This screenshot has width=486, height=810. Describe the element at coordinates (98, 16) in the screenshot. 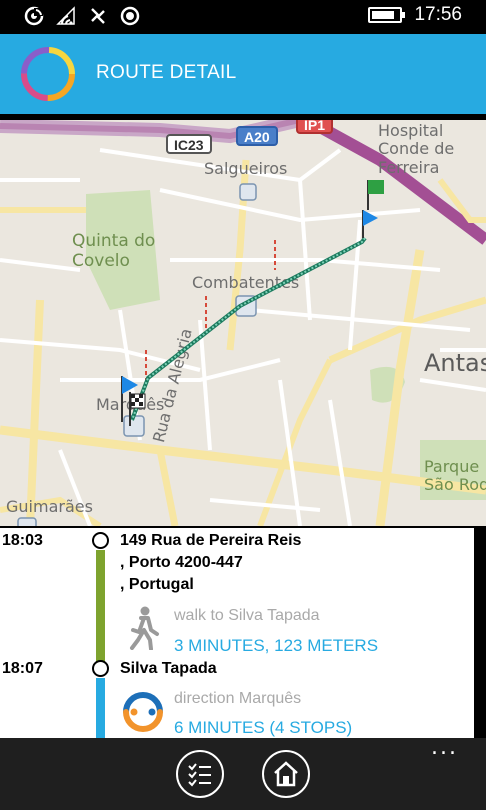

I see `data-sync-icon` at that location.